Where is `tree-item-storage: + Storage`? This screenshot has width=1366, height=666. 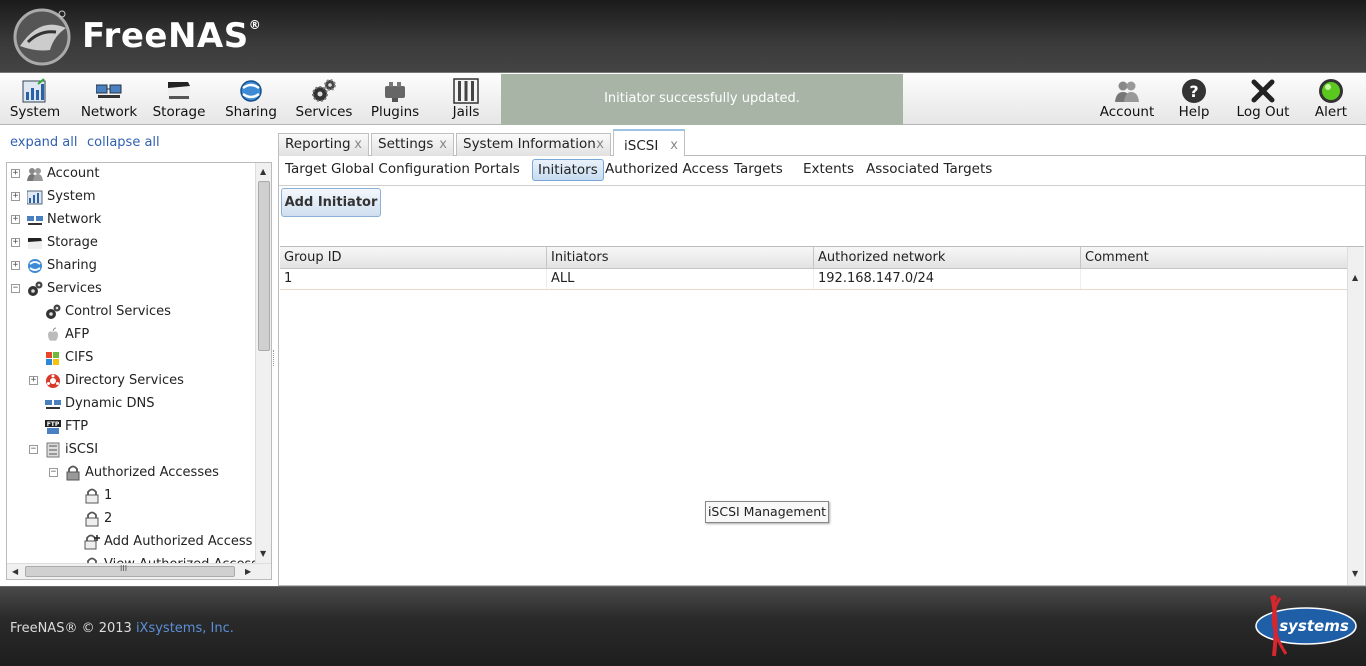 tree-item-storage: + Storage is located at coordinates (132, 243).